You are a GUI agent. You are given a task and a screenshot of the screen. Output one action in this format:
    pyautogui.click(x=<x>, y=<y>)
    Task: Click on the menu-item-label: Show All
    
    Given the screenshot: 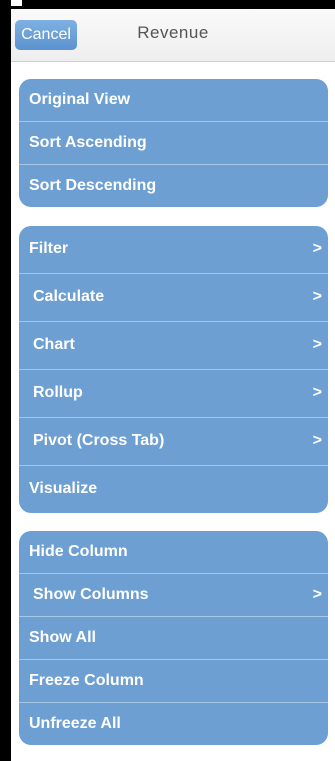 What is the action you would take?
    pyautogui.click(x=62, y=637)
    